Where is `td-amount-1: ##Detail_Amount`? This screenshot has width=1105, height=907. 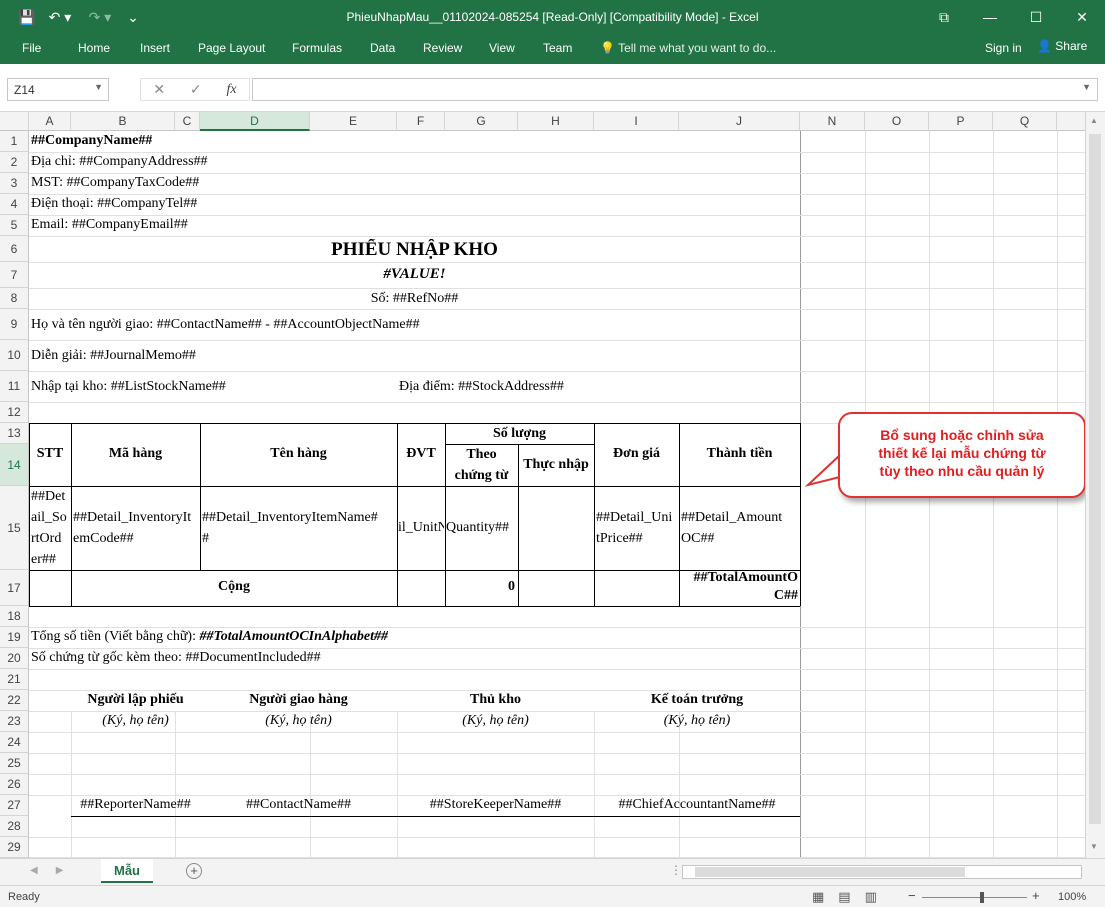
td-amount-1: ##Detail_Amount is located at coordinates (740, 518).